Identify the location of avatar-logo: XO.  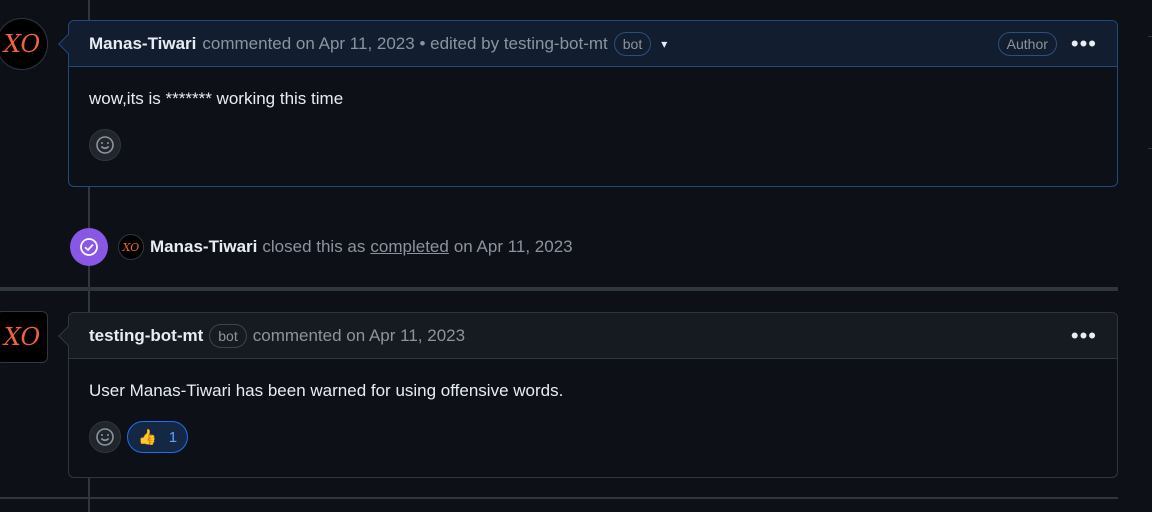
(21, 44).